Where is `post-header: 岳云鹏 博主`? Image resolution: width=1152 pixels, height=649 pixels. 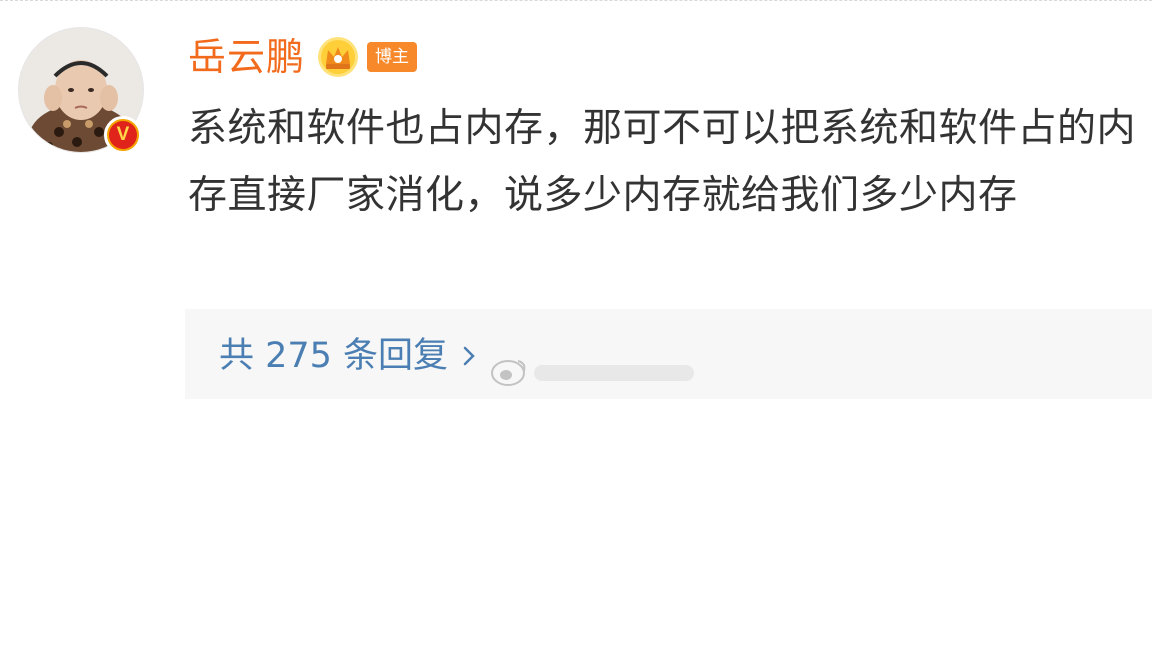
post-header: 岳云鹏 博主 is located at coordinates (303, 57).